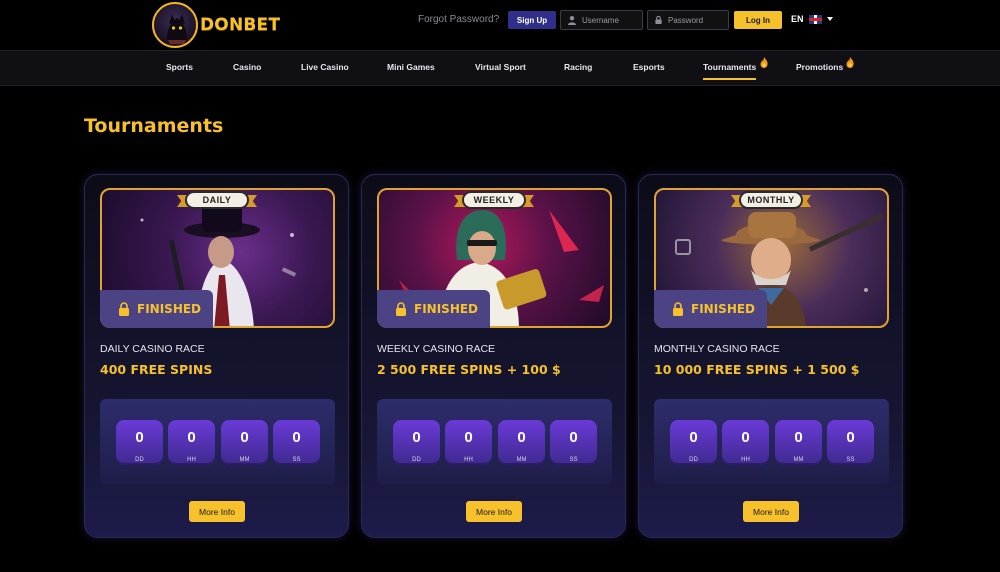  Describe the element at coordinates (649, 67) in the screenshot. I see `nav-item-esports: Esports` at that location.